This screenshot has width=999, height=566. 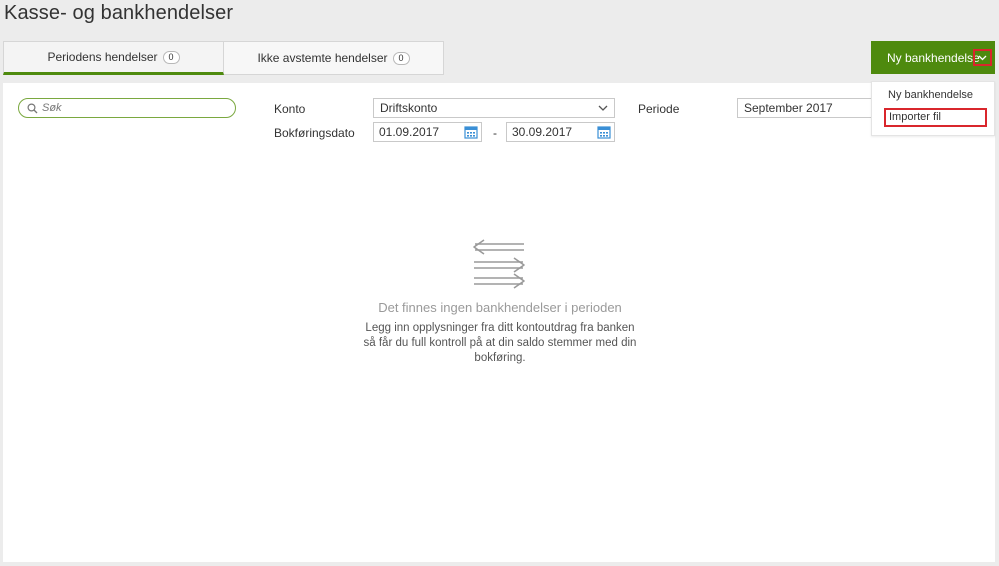 I want to click on new-bank-event-button: Ny bankhendelse, so click(x=933, y=57).